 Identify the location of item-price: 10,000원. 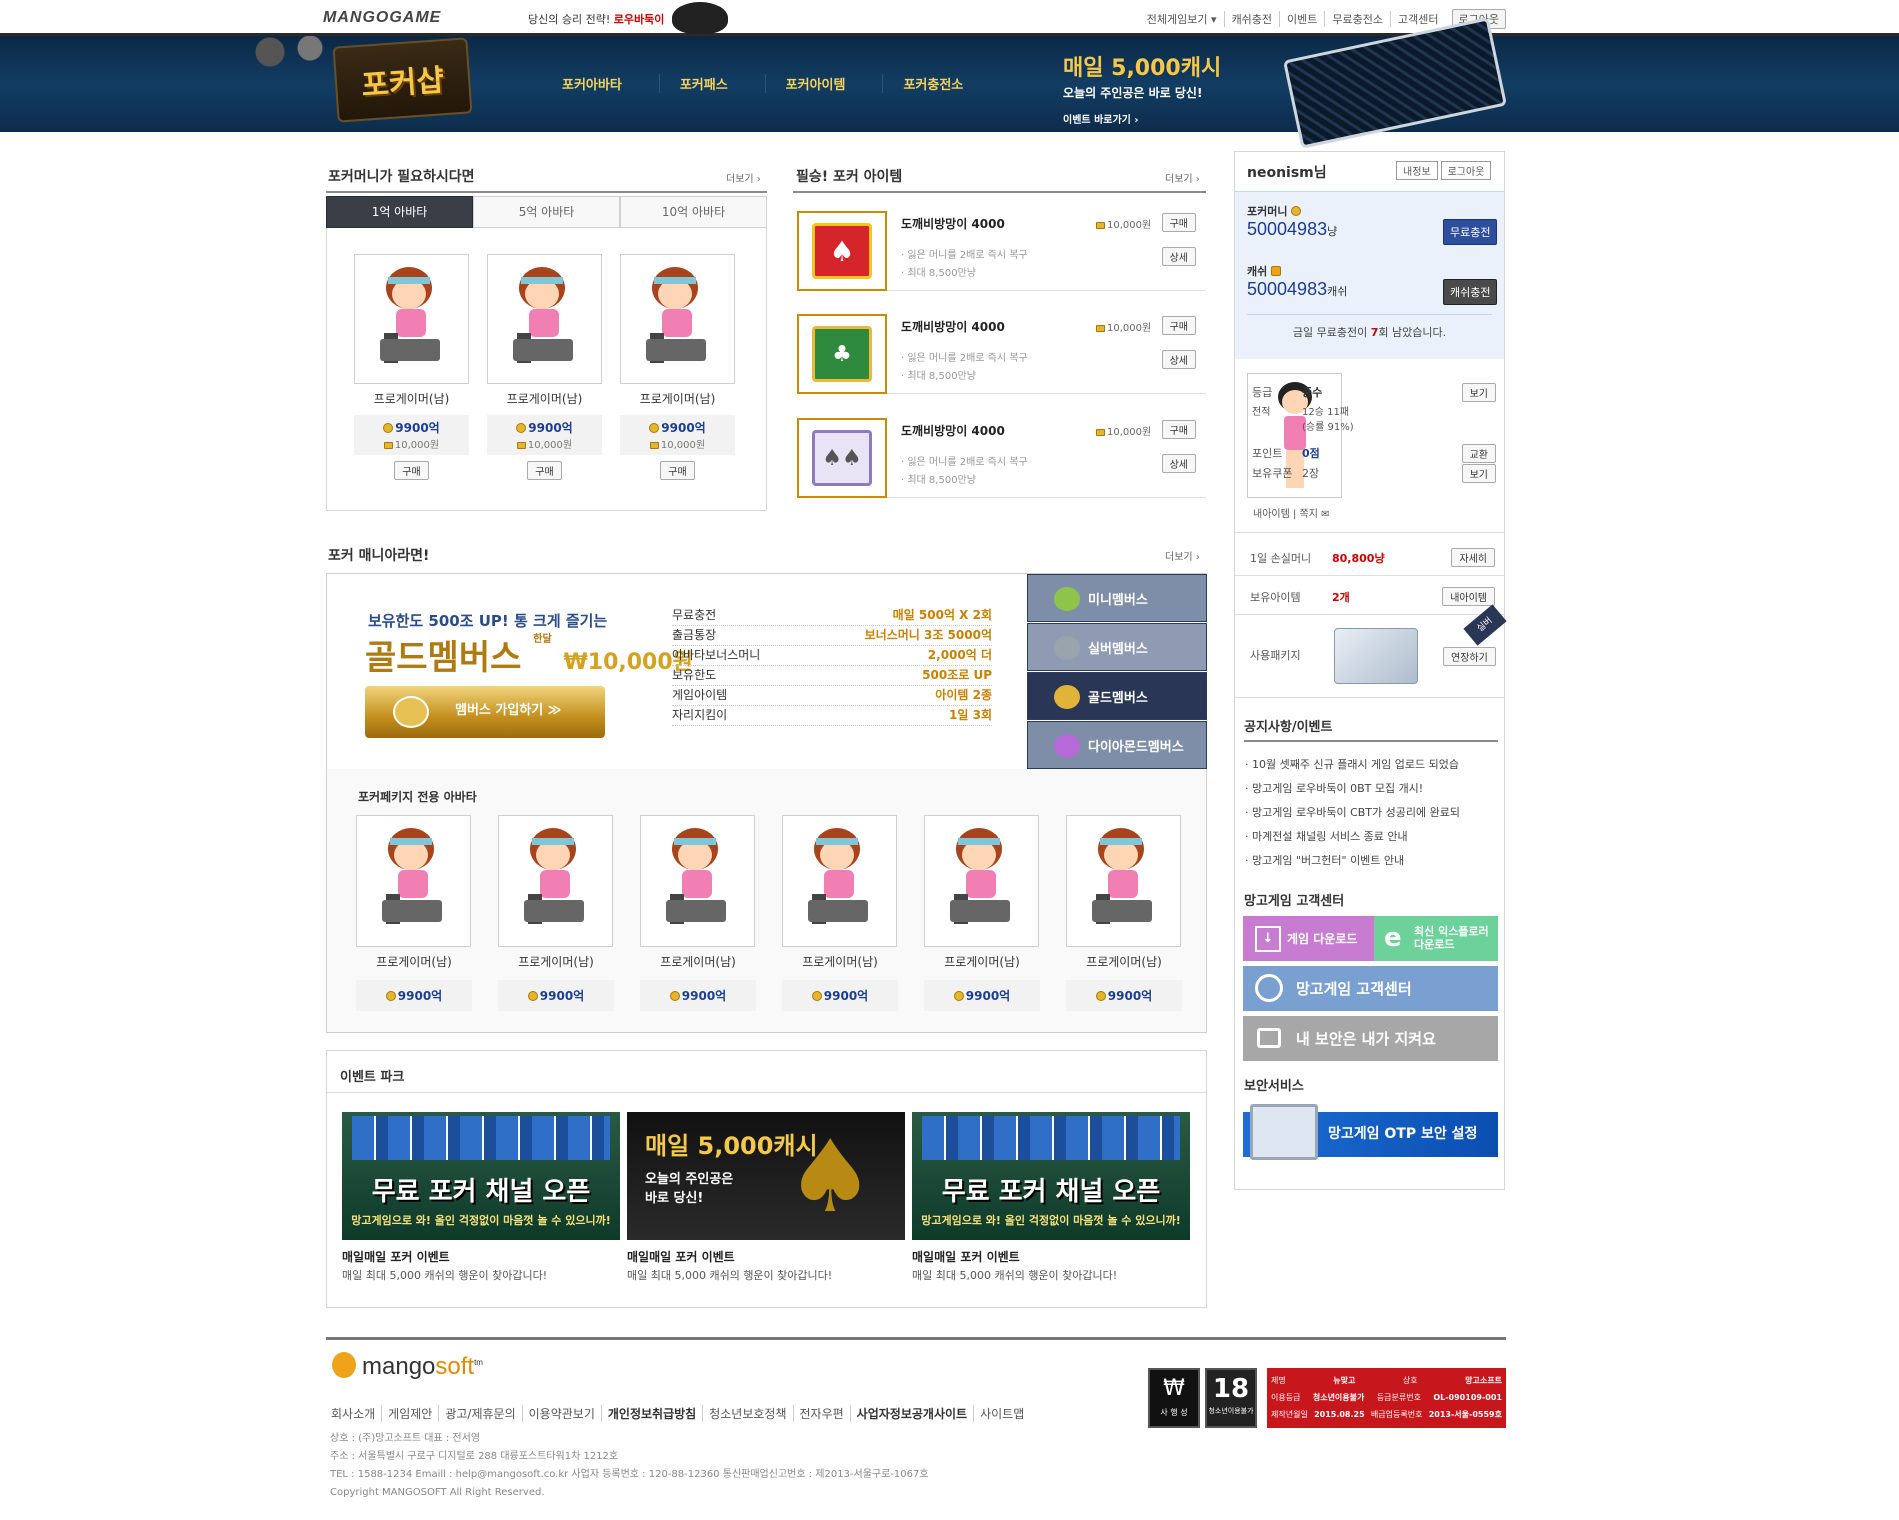
(1123, 223).